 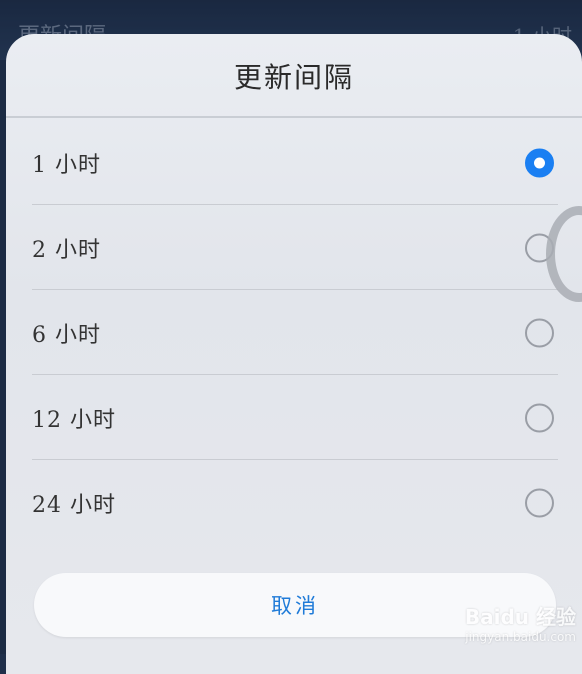 I want to click on title-divider, so click(x=294, y=117).